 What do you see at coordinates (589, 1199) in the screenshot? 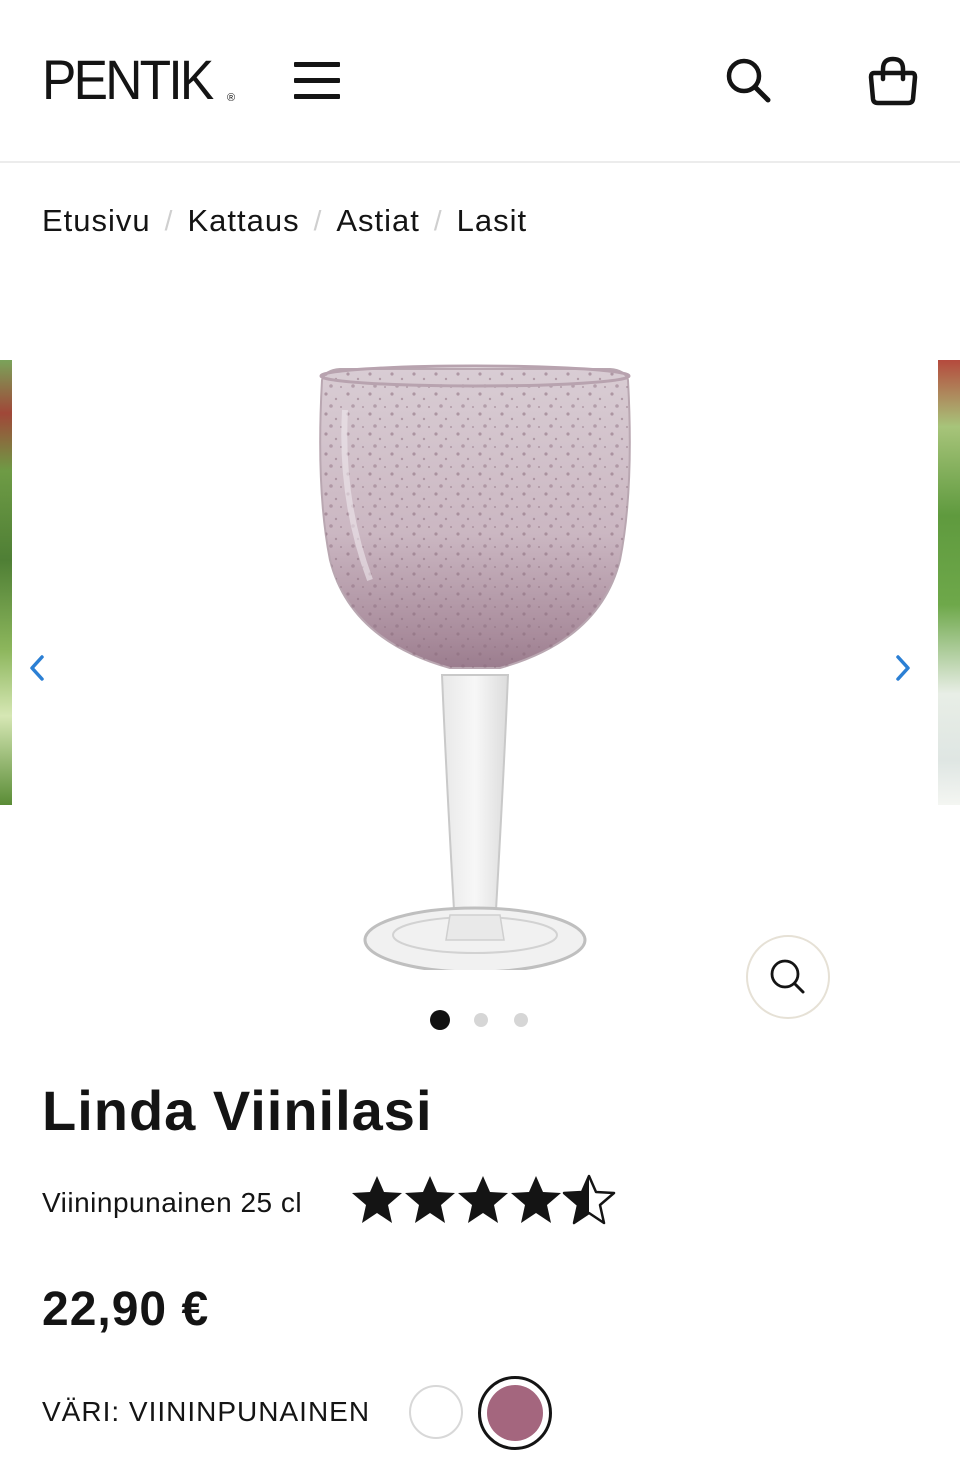
I see `star-half-icon` at bounding box center [589, 1199].